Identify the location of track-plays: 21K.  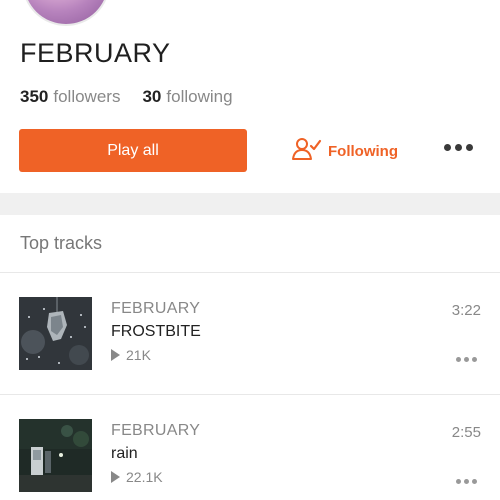
(131, 355).